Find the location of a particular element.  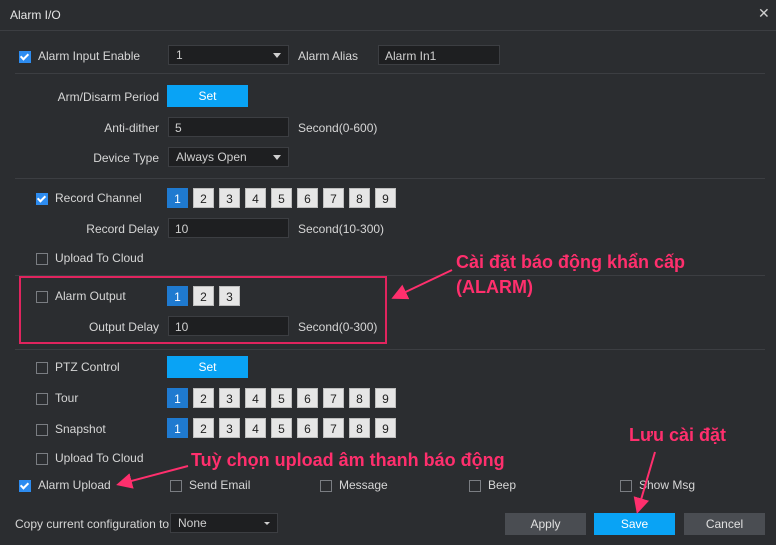

arrow-to-alarm-upload is located at coordinates (152, 477).